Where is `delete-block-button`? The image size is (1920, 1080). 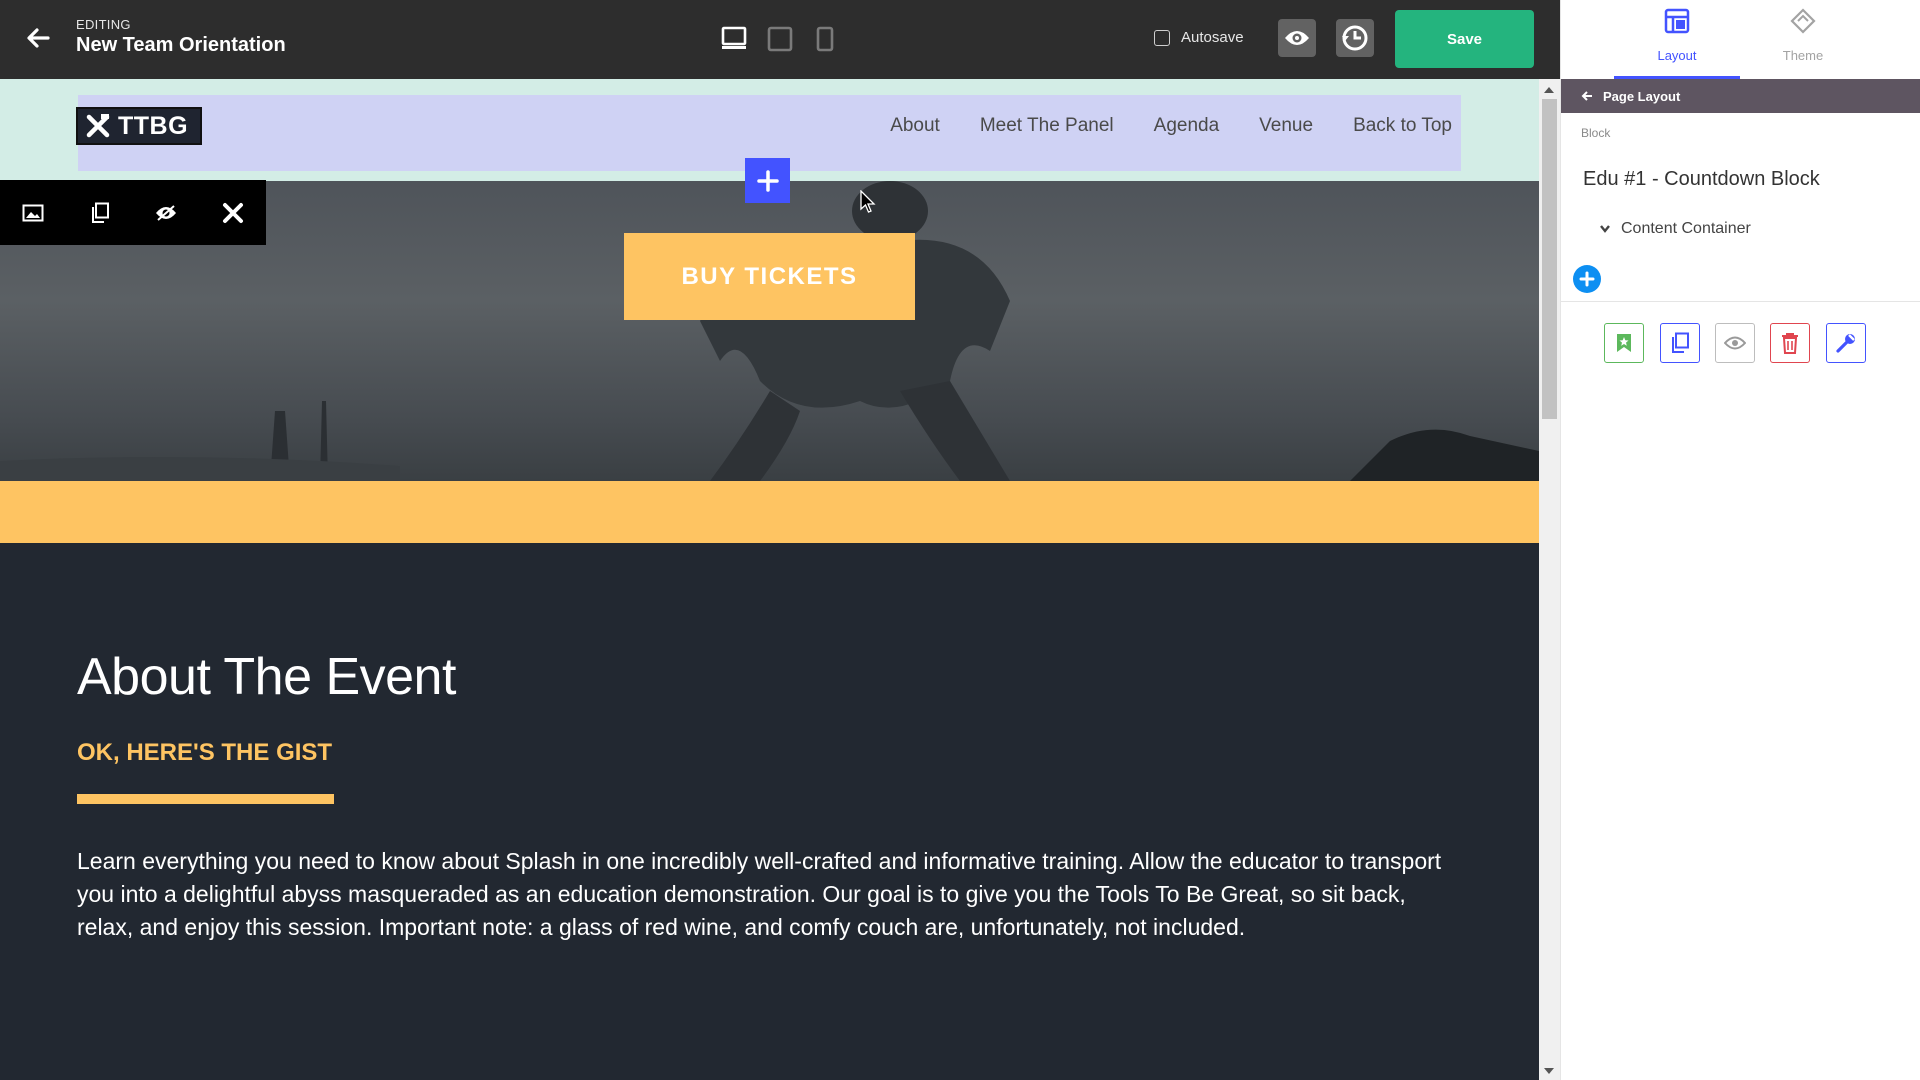
delete-block-button is located at coordinates (1790, 343).